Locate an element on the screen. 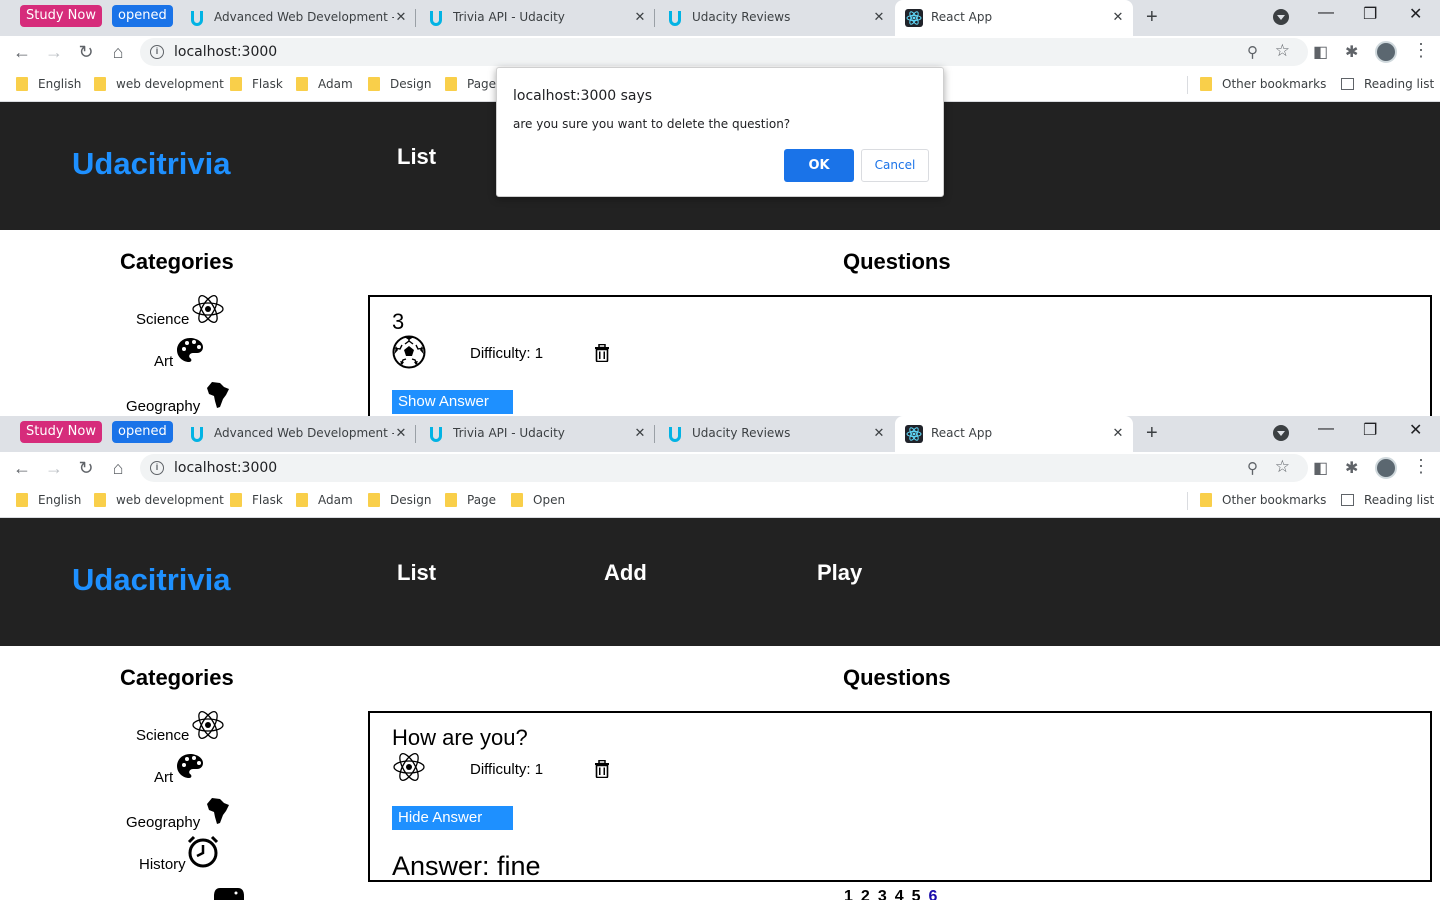  nav-play: Play is located at coordinates (839, 573).